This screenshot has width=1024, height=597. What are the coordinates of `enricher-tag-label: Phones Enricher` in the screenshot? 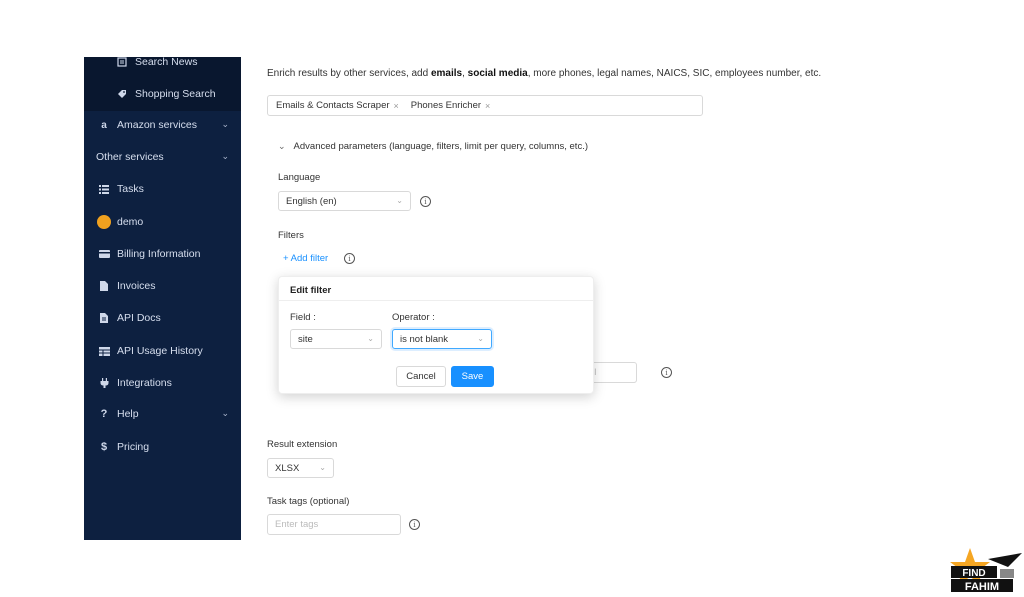 It's located at (446, 105).